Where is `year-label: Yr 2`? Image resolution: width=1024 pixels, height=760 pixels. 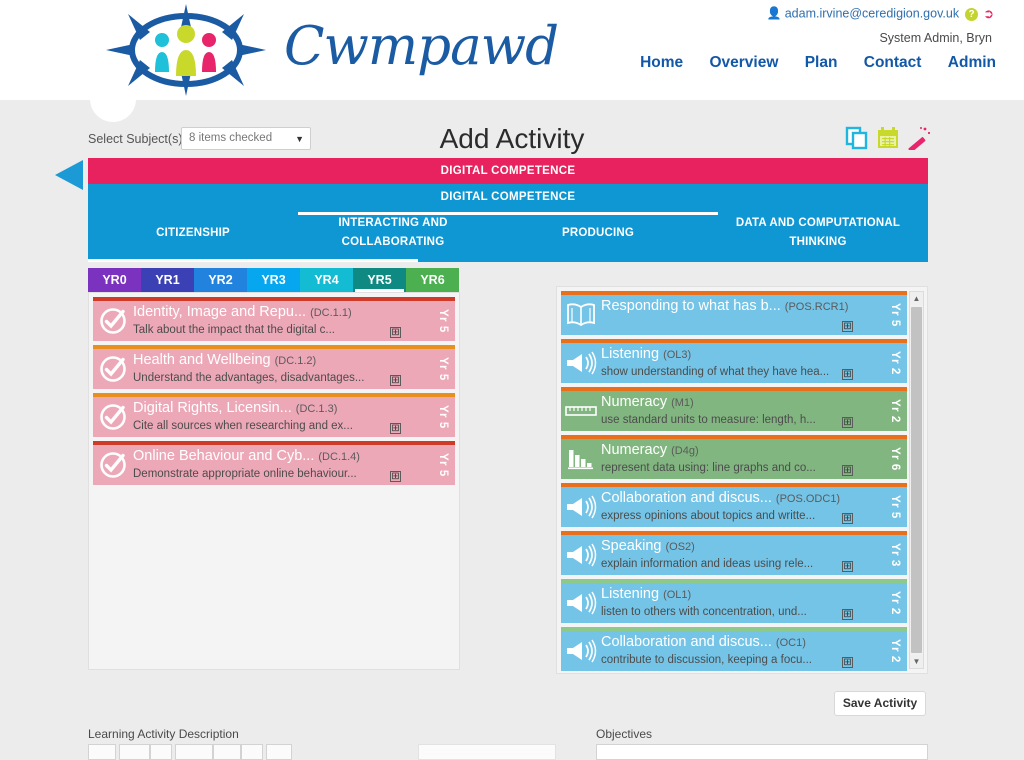
year-label: Yr 2 is located at coordinates (895, 411).